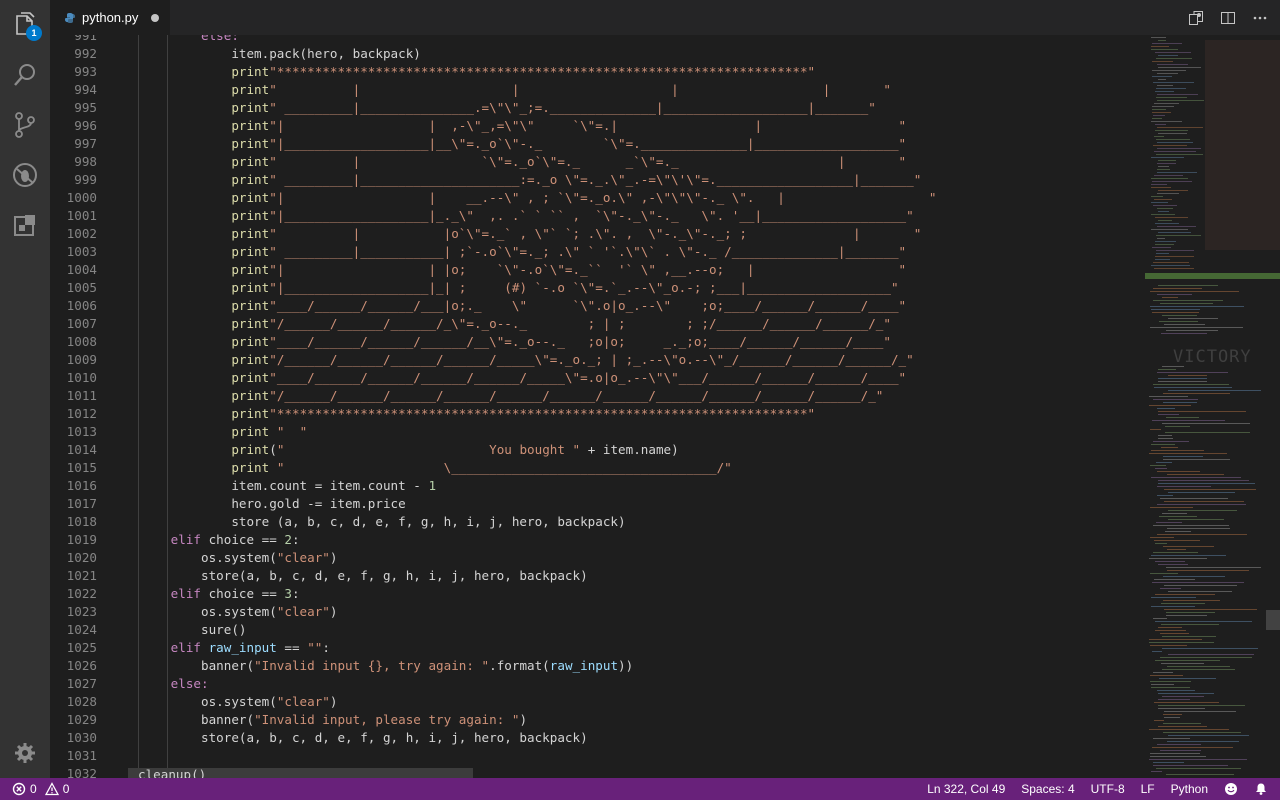 This screenshot has height=800, width=1280. I want to click on code-line: 1014 print(" You bought " + item.name), so click(597, 450).